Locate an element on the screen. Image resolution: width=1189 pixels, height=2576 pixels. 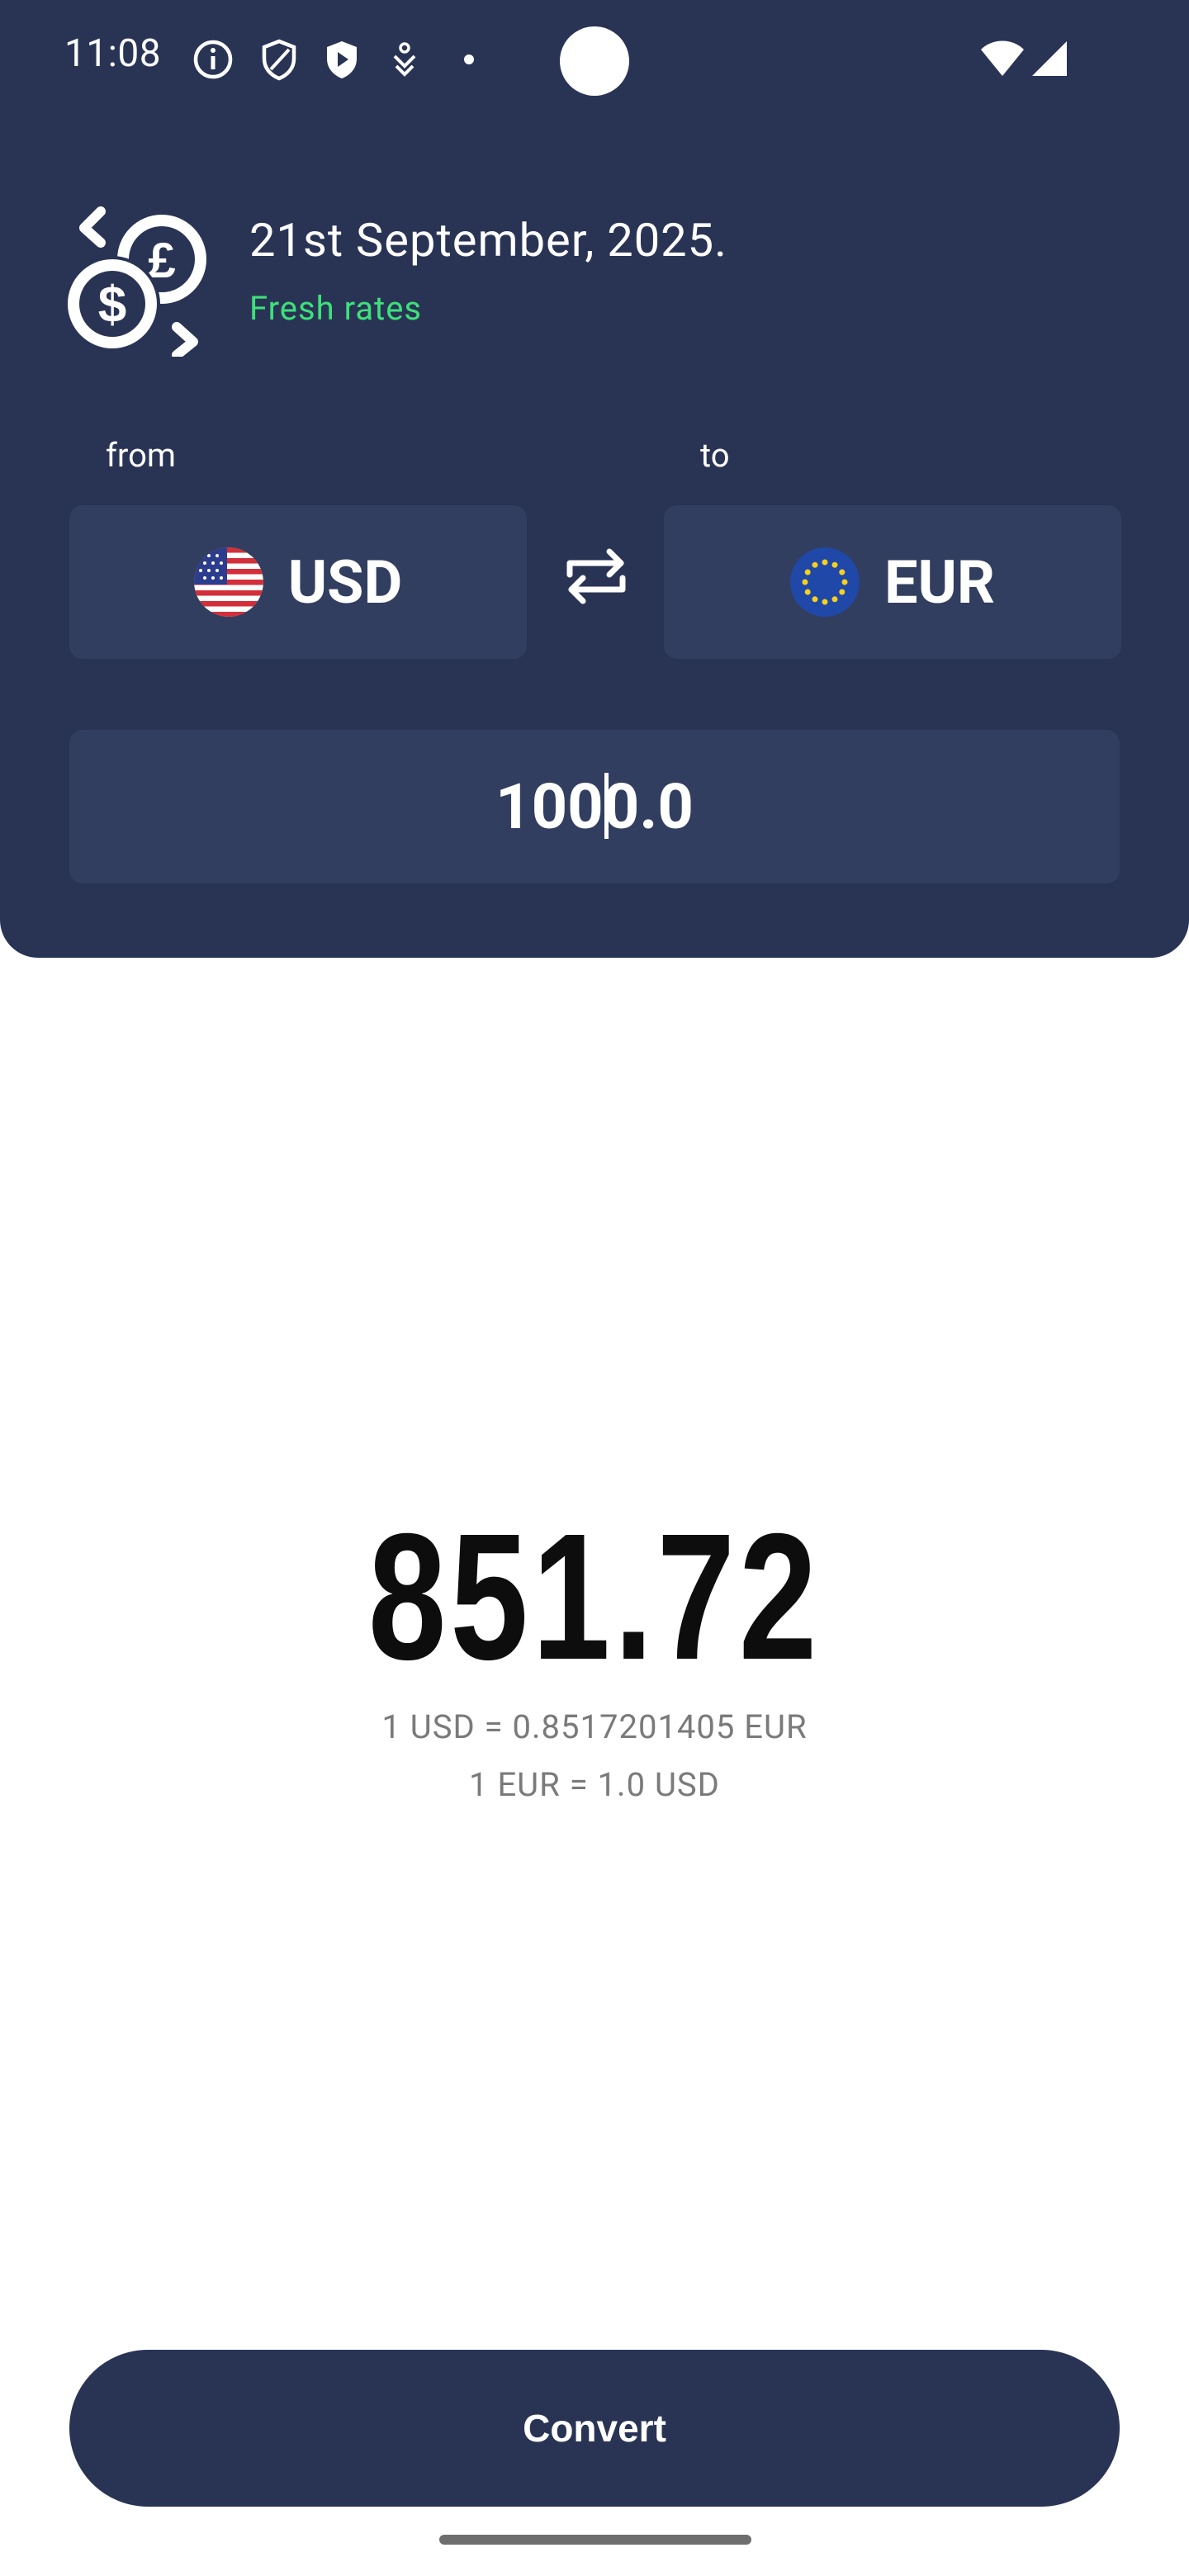
home-indicator is located at coordinates (595, 2540).